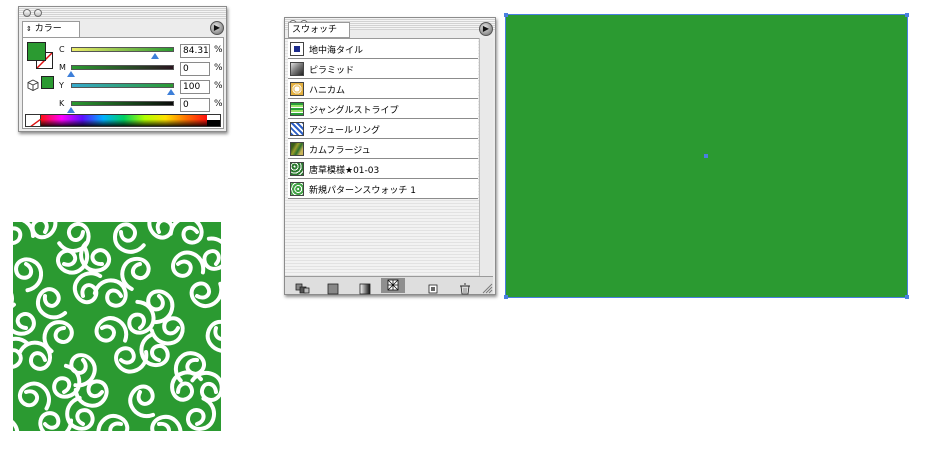 This screenshot has width=935, height=452. What do you see at coordinates (327, 91) in the screenshot?
I see `swatch-item-label: ハニカム` at bounding box center [327, 91].